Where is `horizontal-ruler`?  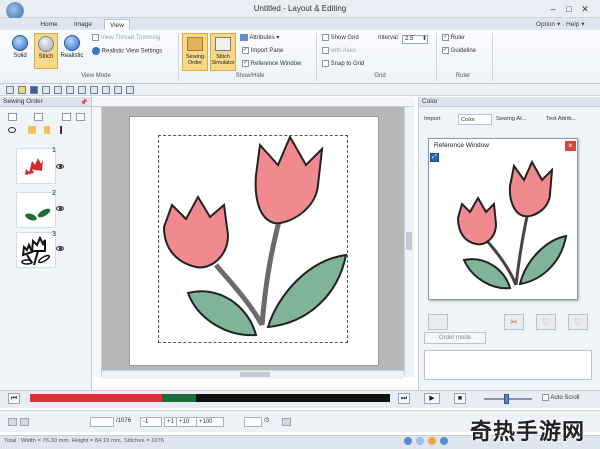
horizontal-ruler is located at coordinates (253, 102).